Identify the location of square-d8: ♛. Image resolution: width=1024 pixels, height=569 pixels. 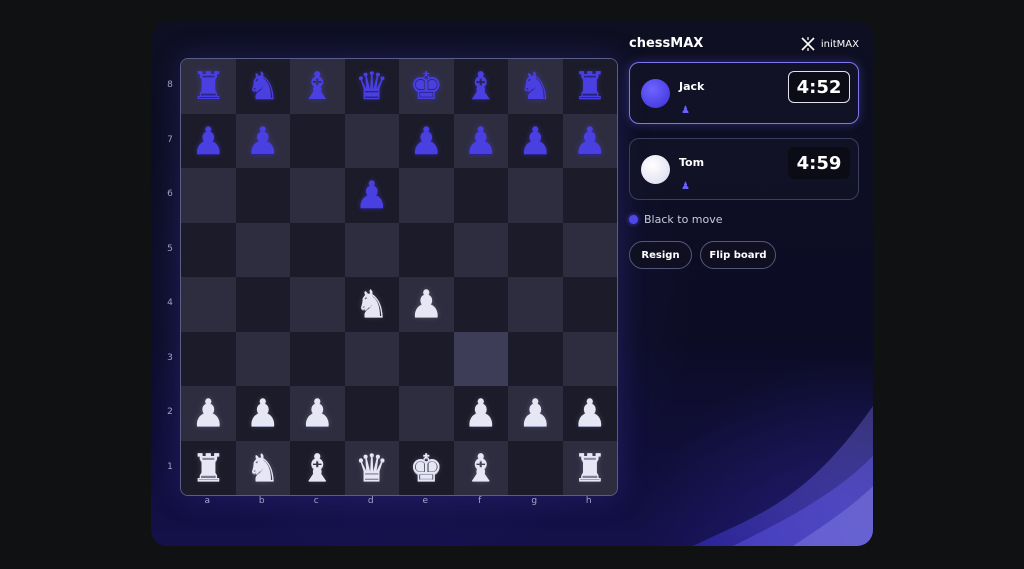
(371, 86).